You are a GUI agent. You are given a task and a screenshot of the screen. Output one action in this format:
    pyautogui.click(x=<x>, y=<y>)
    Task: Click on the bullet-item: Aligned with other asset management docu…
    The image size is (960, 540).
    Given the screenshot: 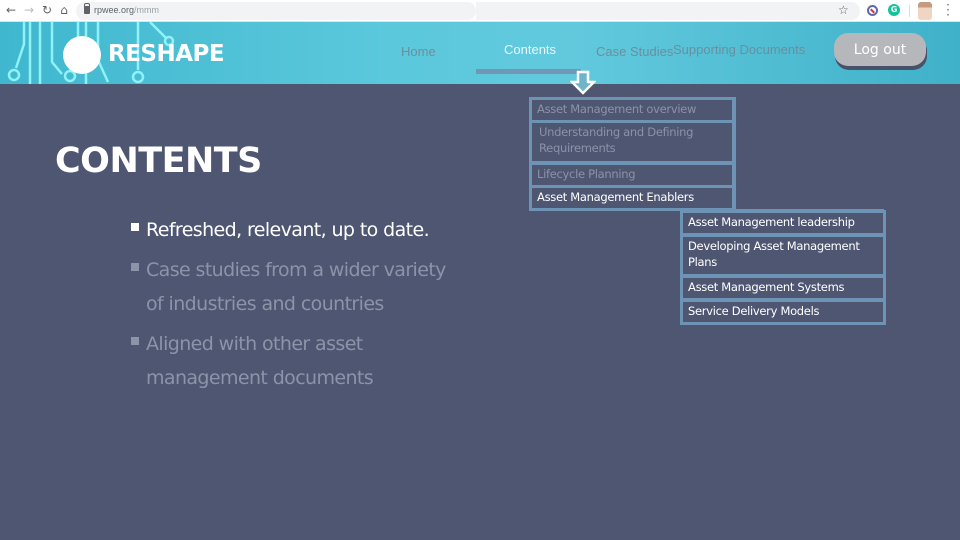 What is the action you would take?
    pyautogui.click(x=310, y=361)
    